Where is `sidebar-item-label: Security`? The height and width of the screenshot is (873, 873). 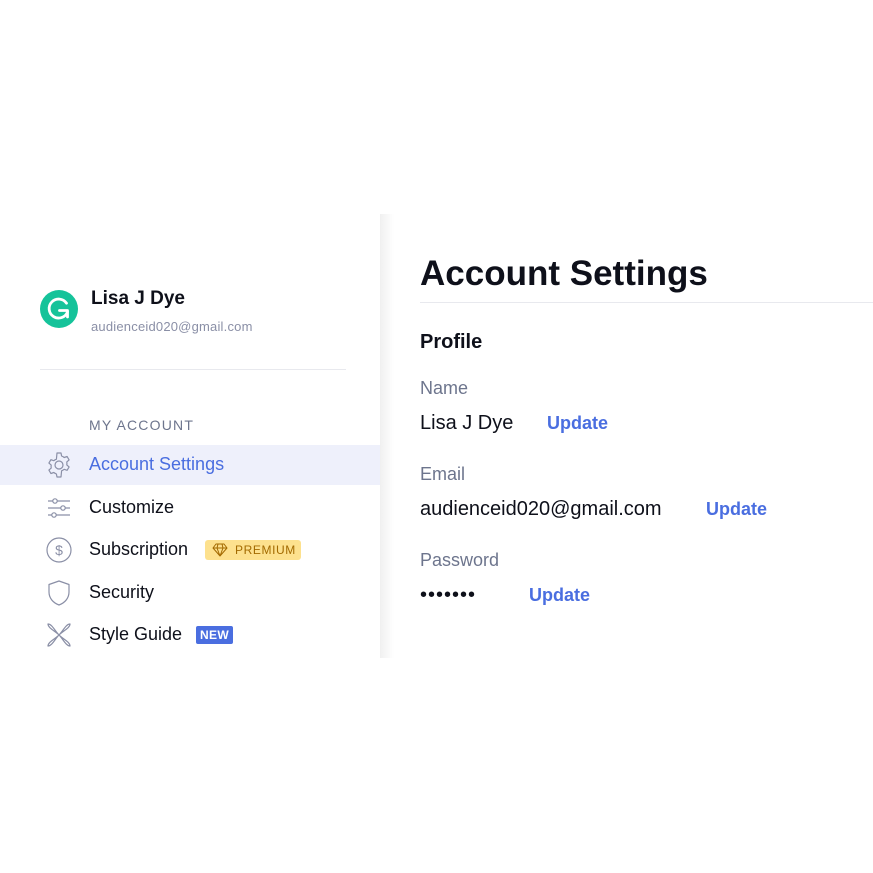
sidebar-item-label: Security is located at coordinates (122, 592).